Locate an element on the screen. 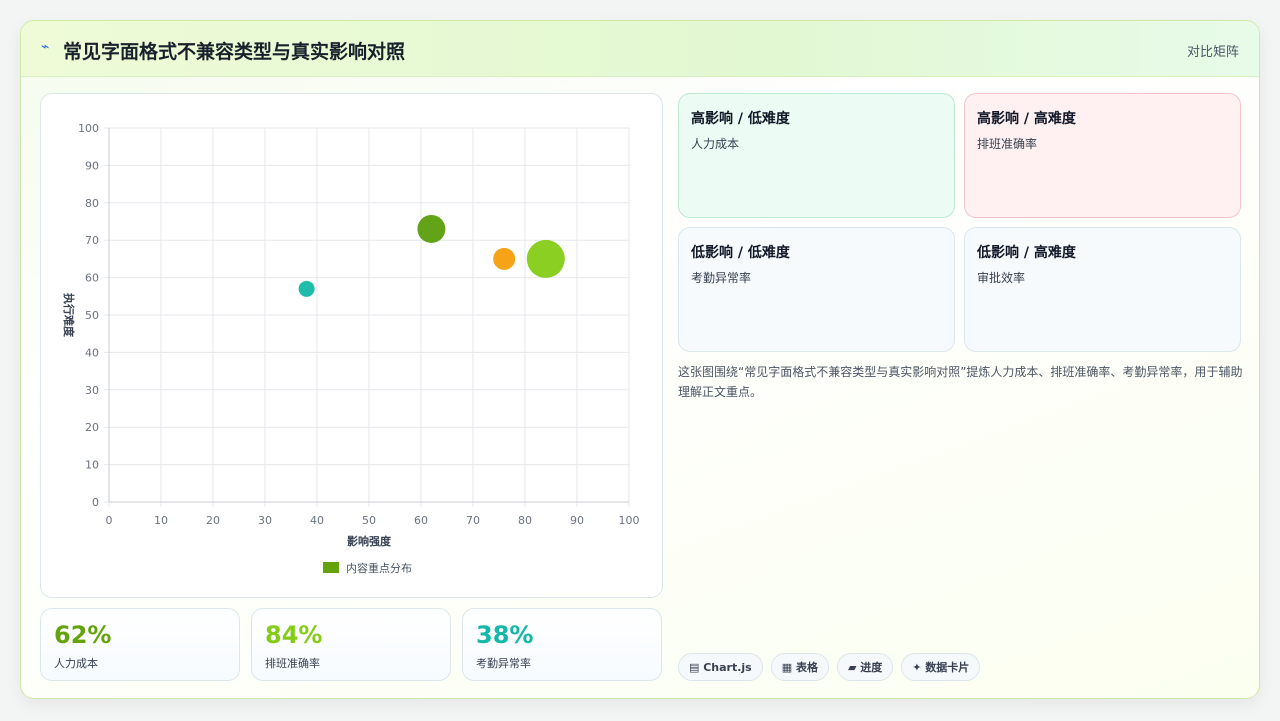  quadrant-item: 人力成本 is located at coordinates (715, 144).